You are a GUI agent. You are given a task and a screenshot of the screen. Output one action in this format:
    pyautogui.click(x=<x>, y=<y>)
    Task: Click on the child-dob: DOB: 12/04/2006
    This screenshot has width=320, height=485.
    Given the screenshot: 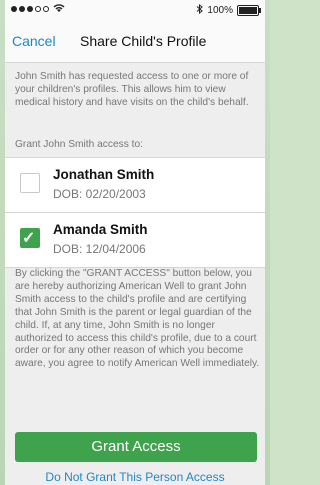 What is the action you would take?
    pyautogui.click(x=99, y=249)
    